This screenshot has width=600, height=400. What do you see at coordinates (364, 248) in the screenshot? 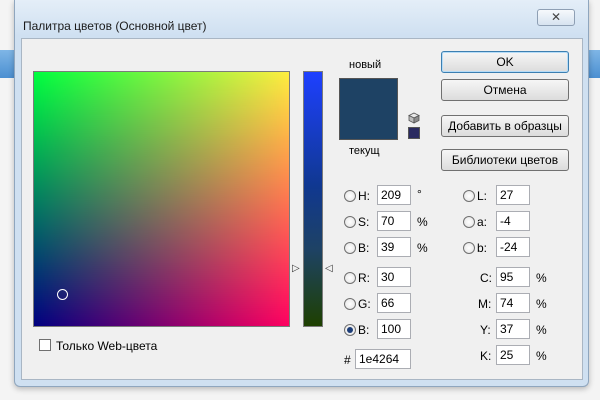
I see `label-b-brightness: B:` at bounding box center [364, 248].